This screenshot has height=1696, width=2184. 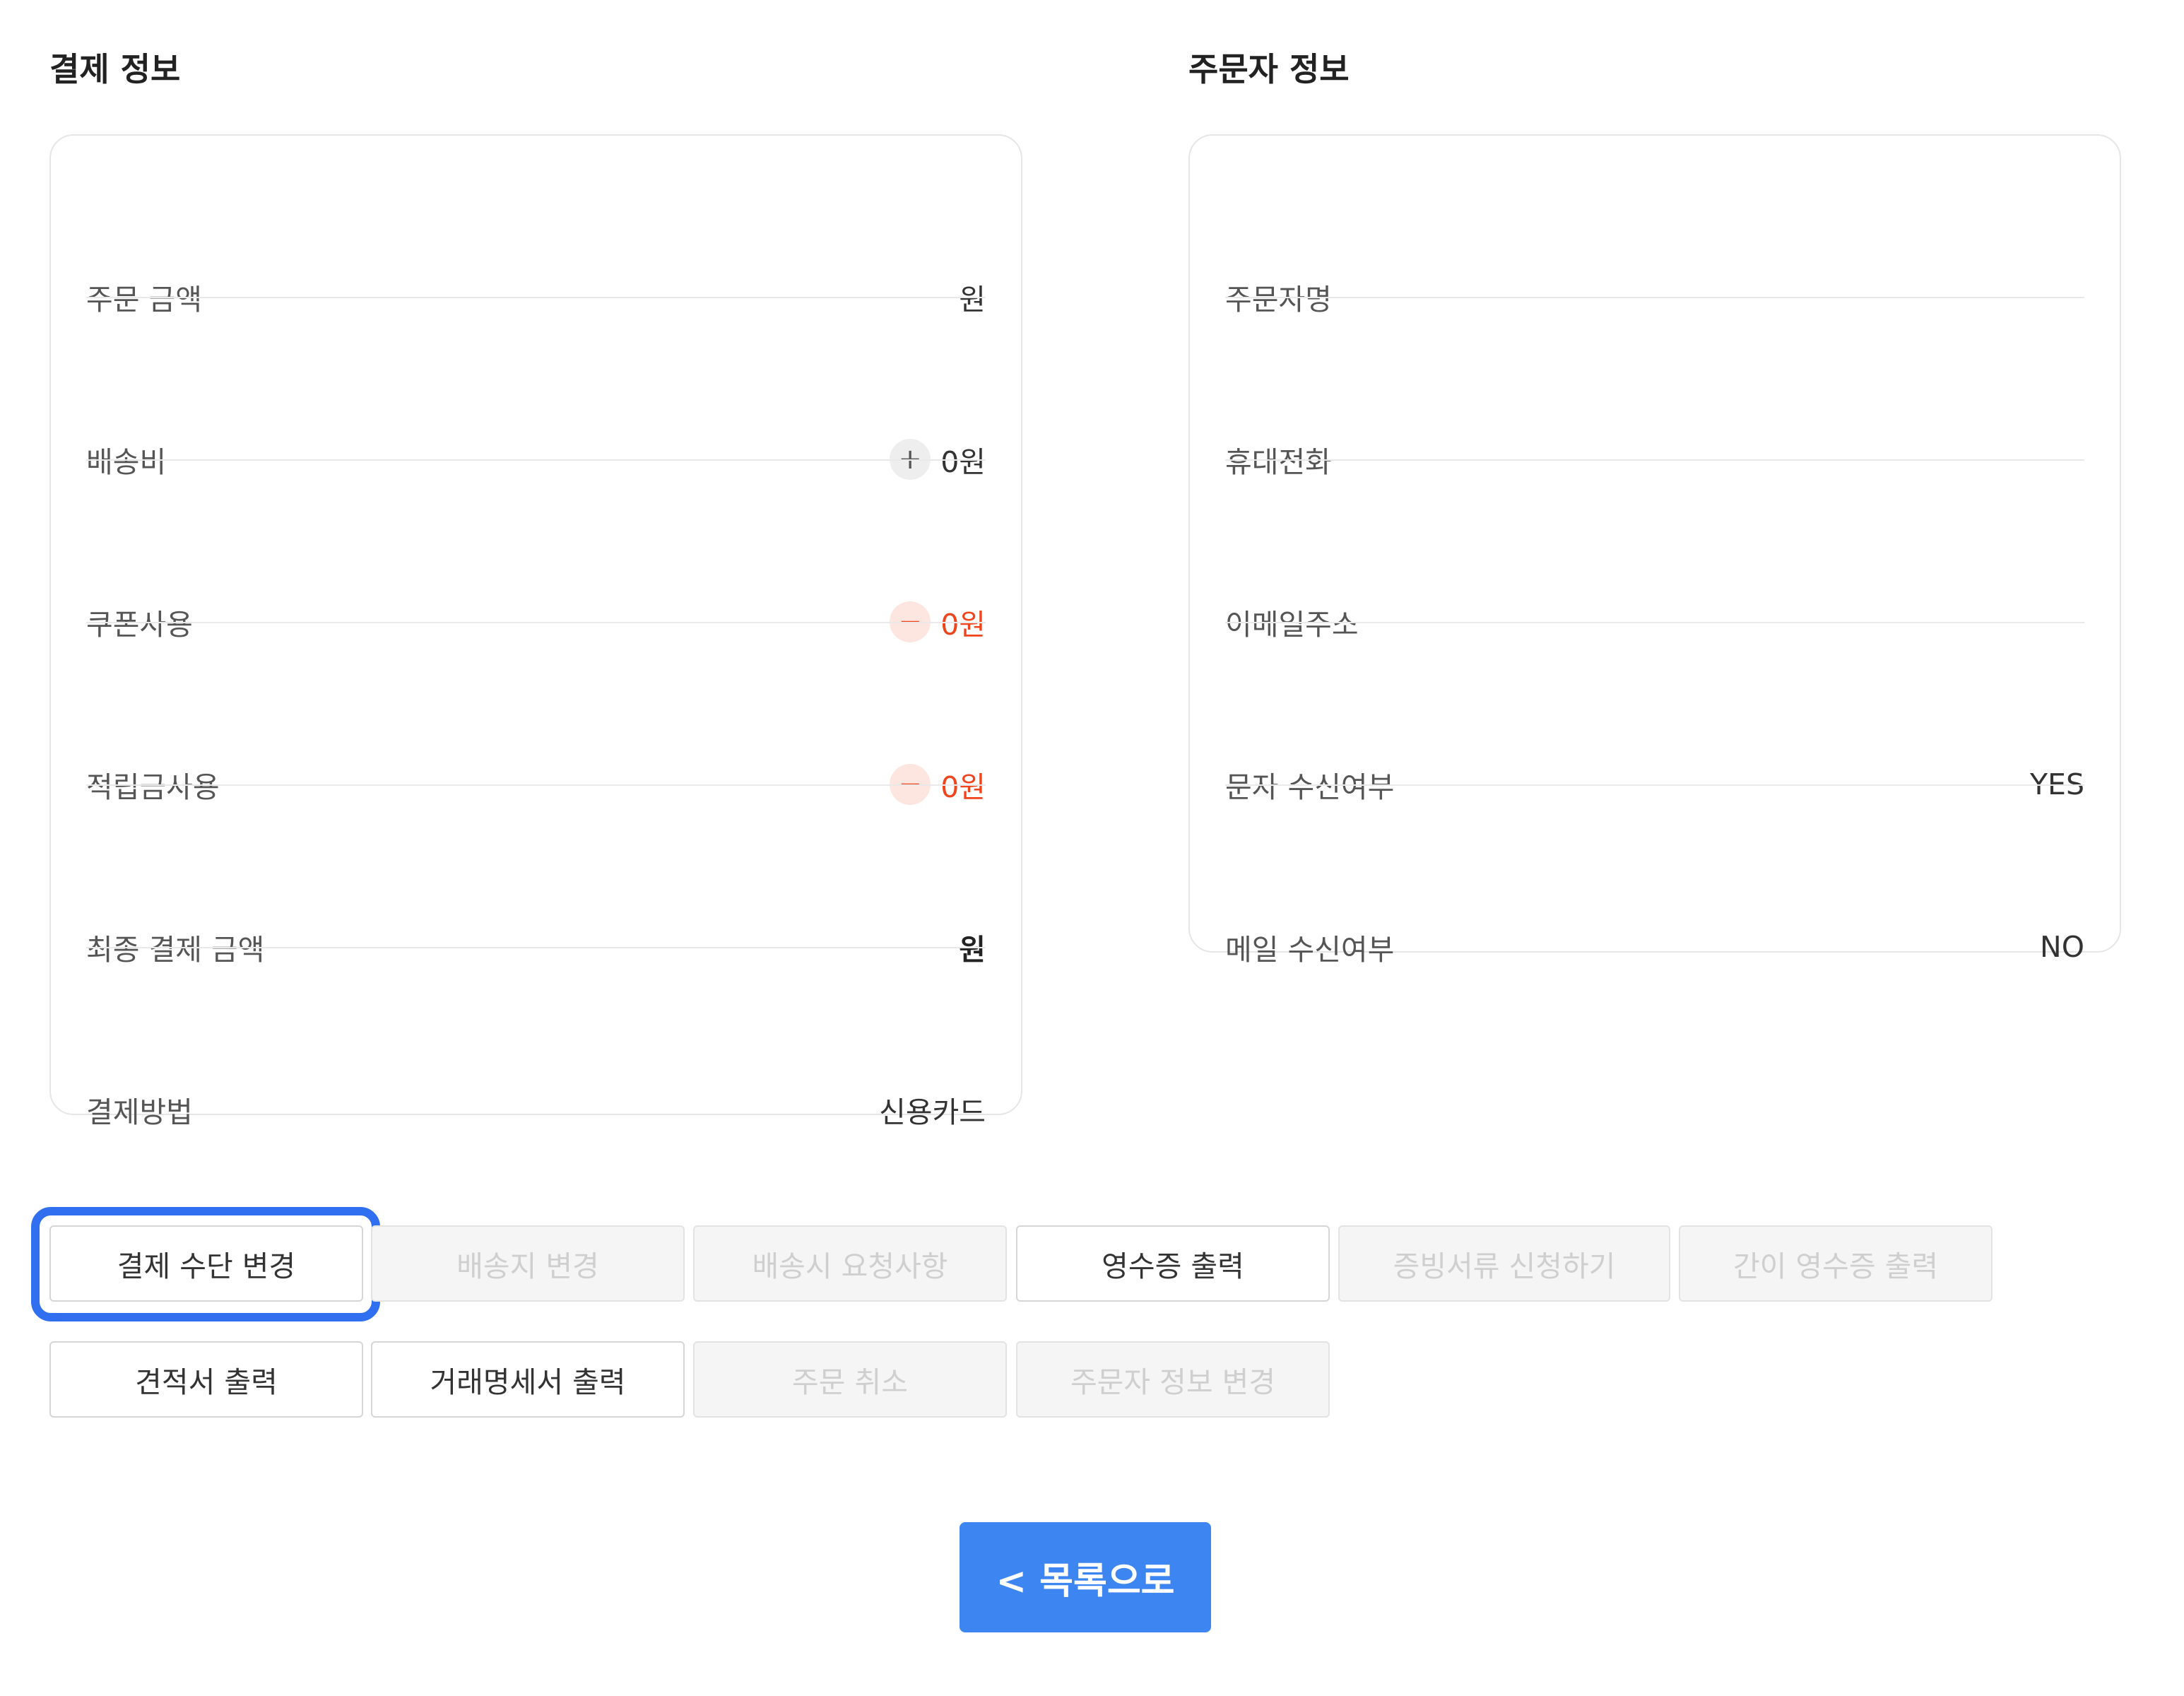 What do you see at coordinates (1173, 1379) in the screenshot?
I see `change-orderer-info-button: 주문자 정보 변경` at bounding box center [1173, 1379].